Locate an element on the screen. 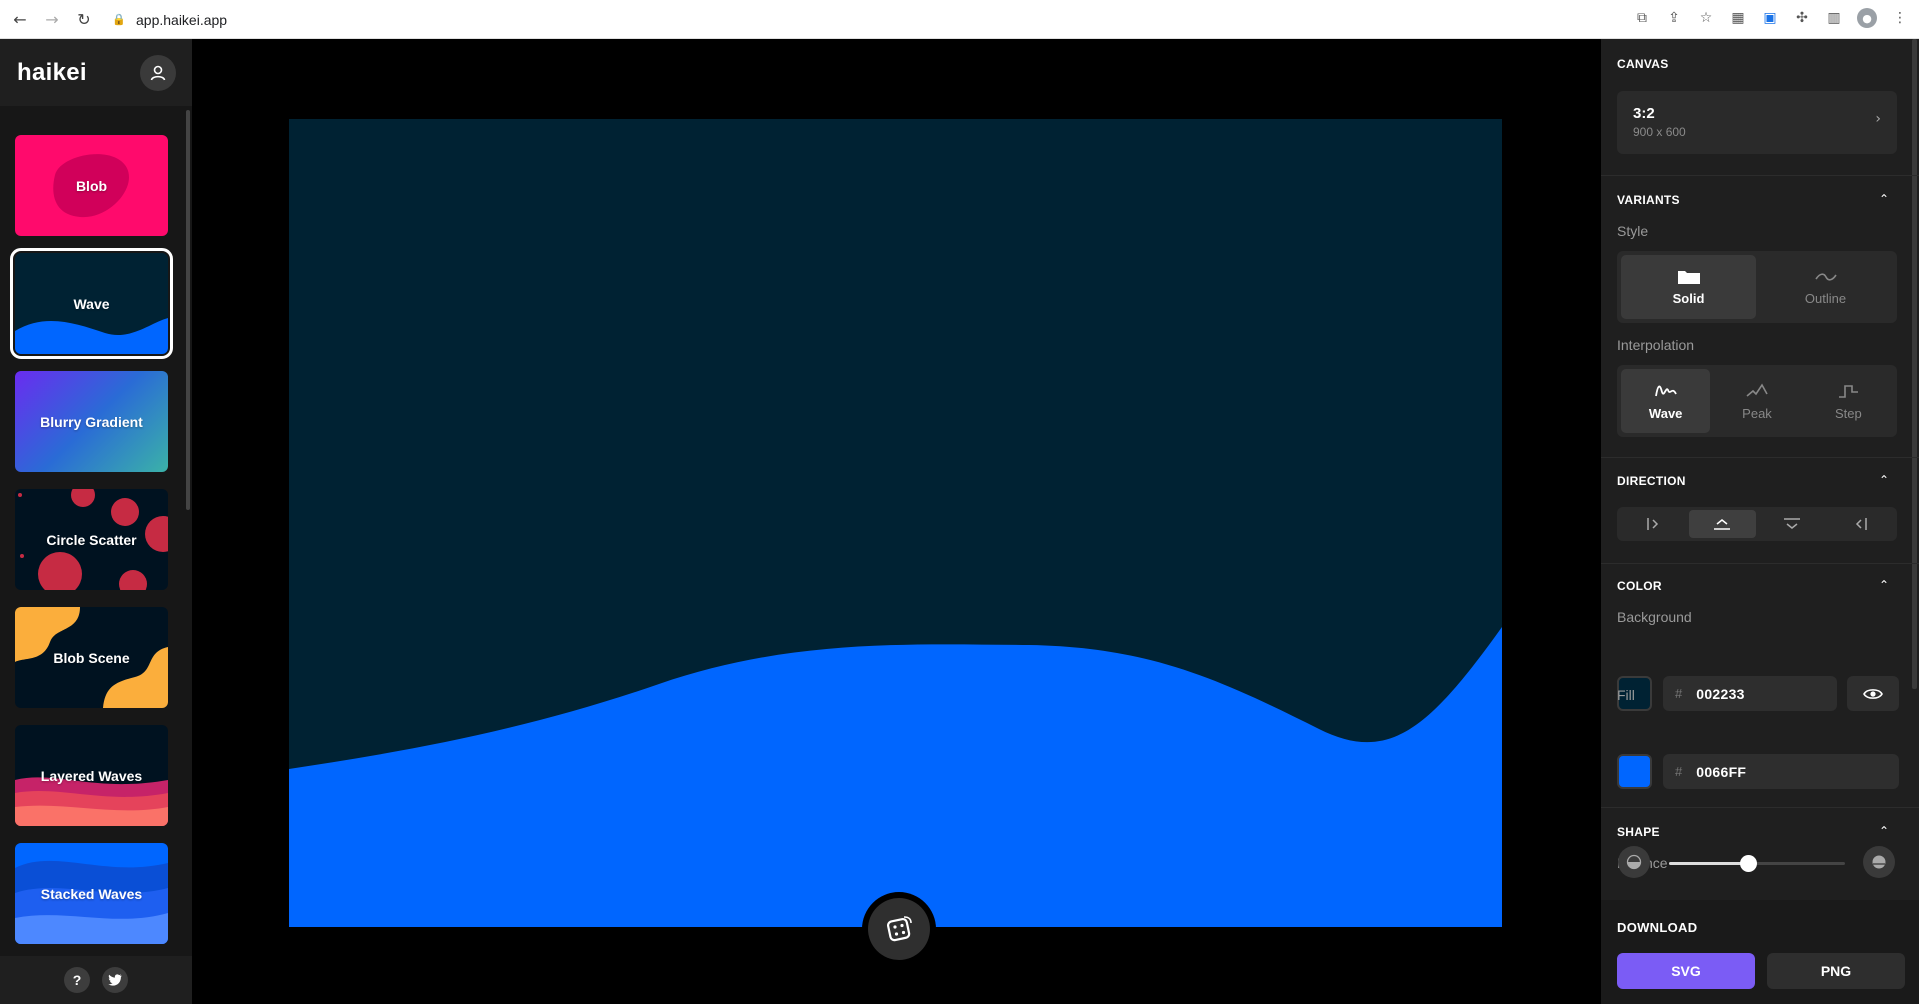  collapse-variants-icon: ⌃ is located at coordinates (1884, 199).